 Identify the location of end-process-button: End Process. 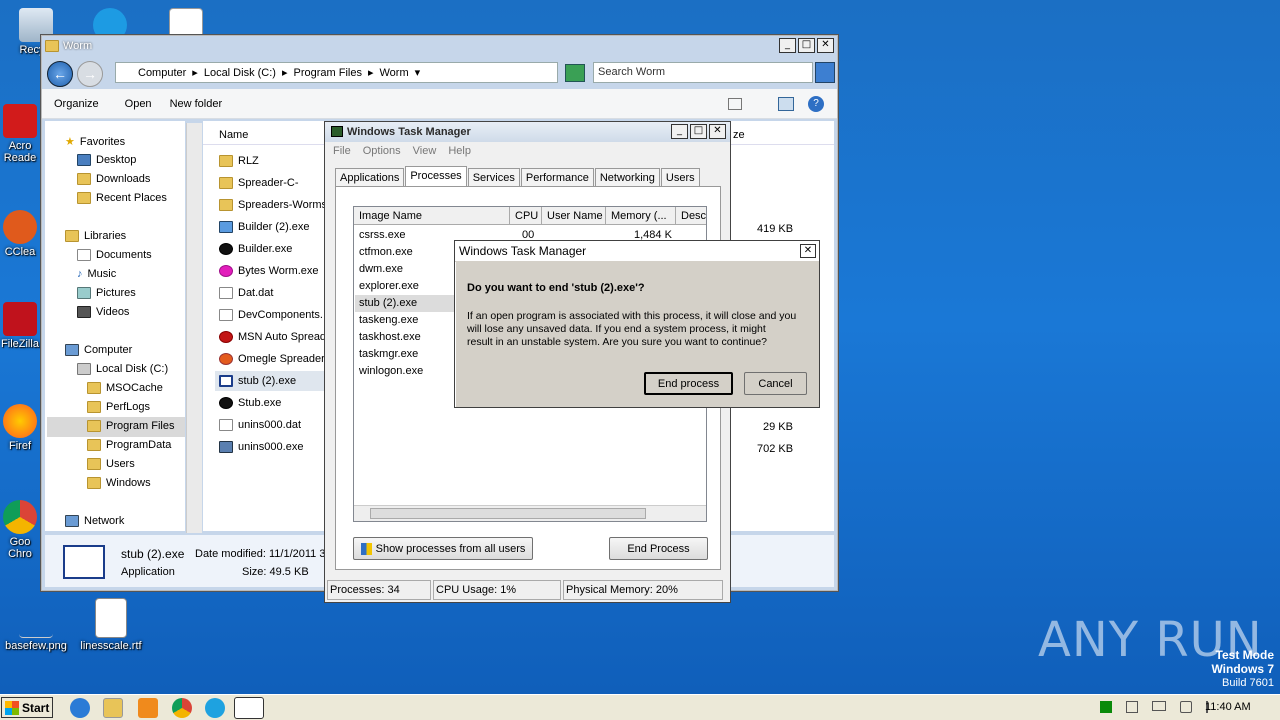
(658, 548).